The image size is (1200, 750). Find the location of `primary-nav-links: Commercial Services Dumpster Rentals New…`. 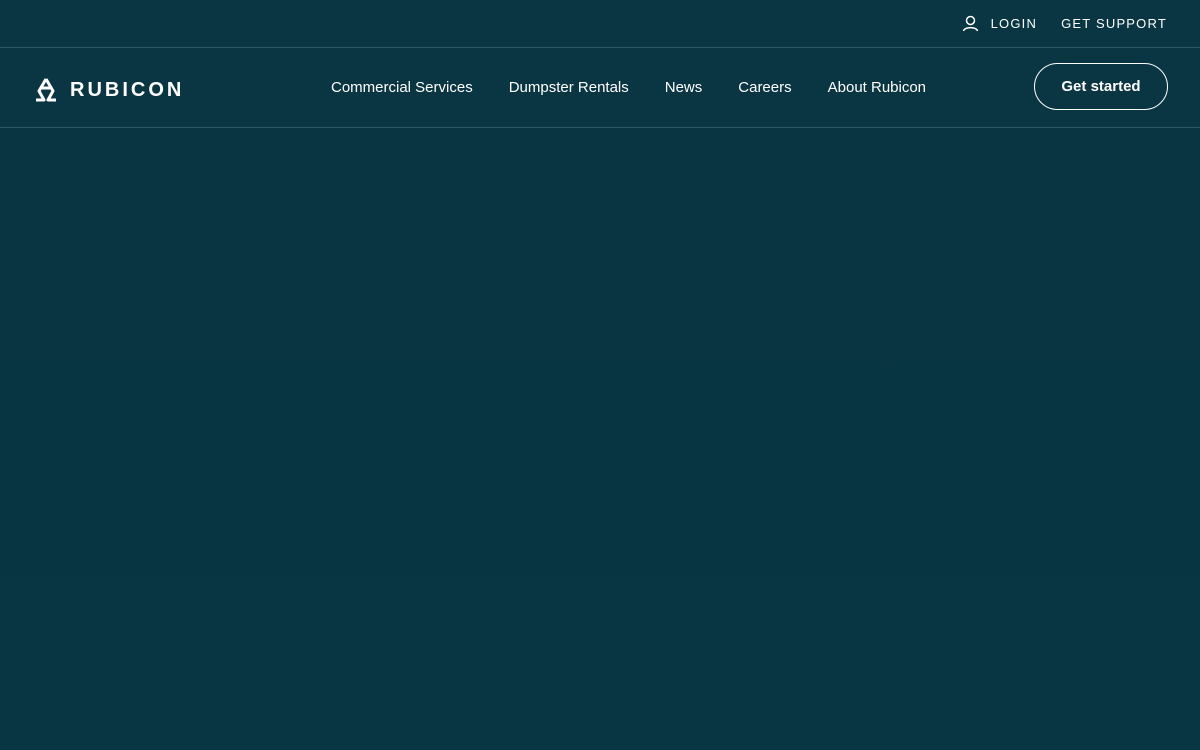

primary-nav-links: Commercial Services Dumpster Rentals New… is located at coordinates (628, 87).